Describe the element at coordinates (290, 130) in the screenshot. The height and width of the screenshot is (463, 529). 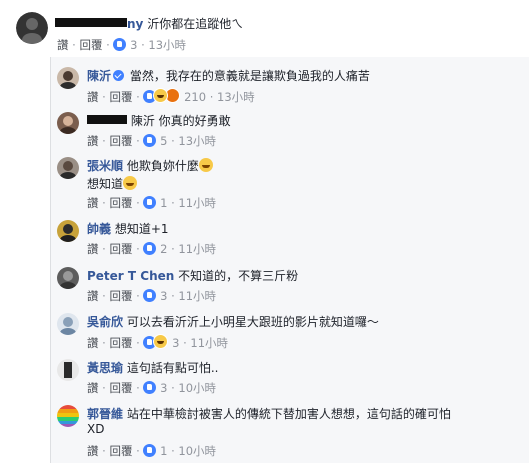
I see `reply-item: 陳沂 你真的好勇敢 讚 · 回覆 · 5 · 13小時` at that location.